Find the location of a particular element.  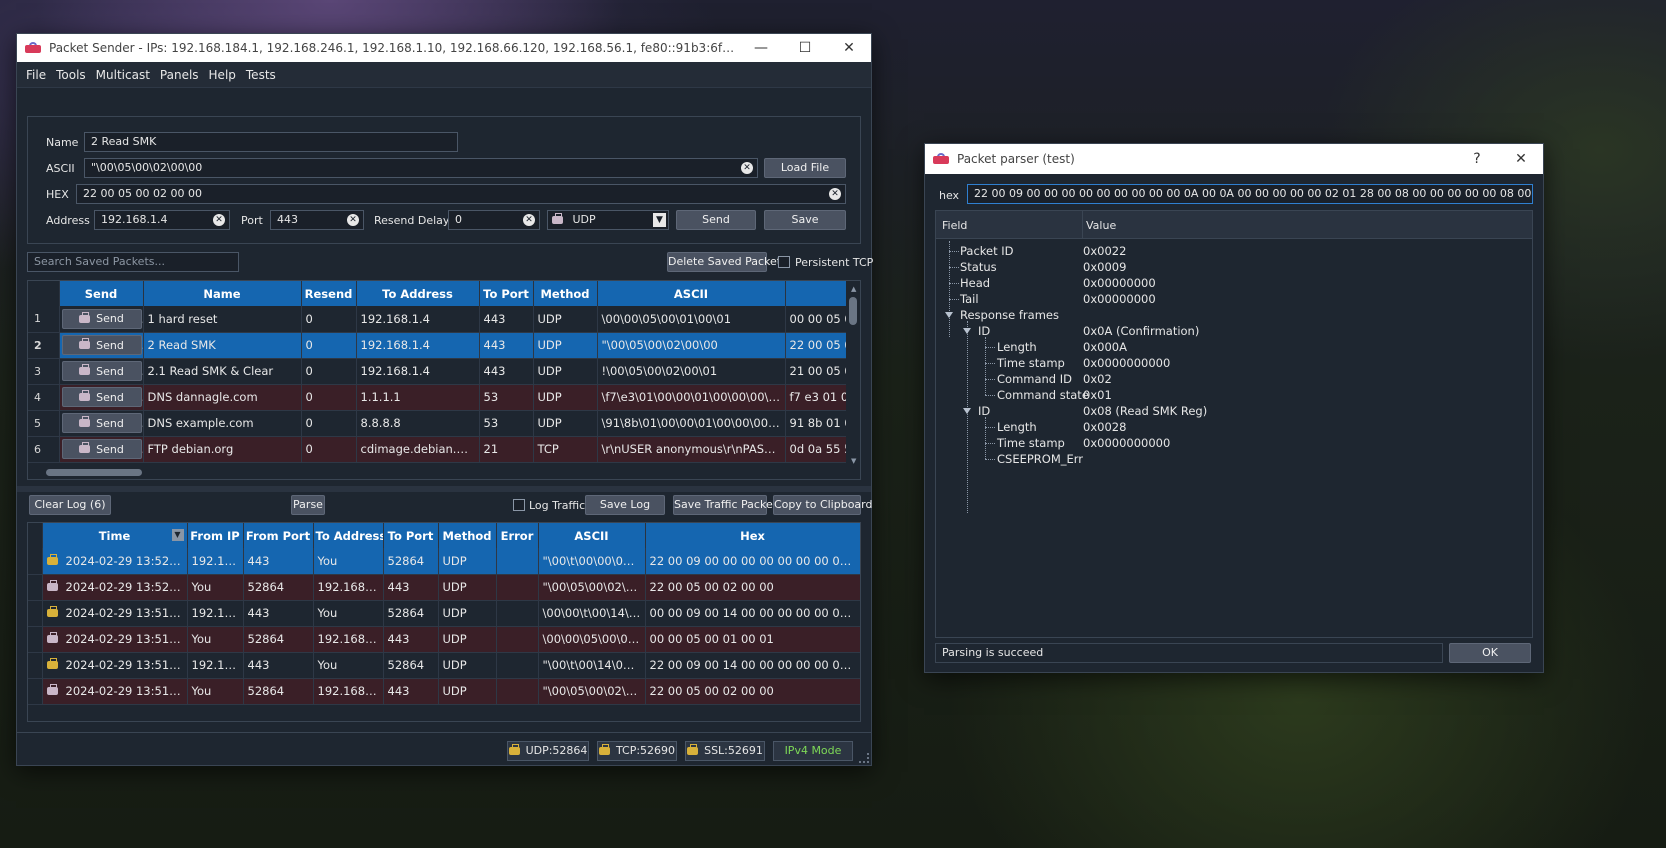

udp-port-badge: UDP:52864 is located at coordinates (548, 751).